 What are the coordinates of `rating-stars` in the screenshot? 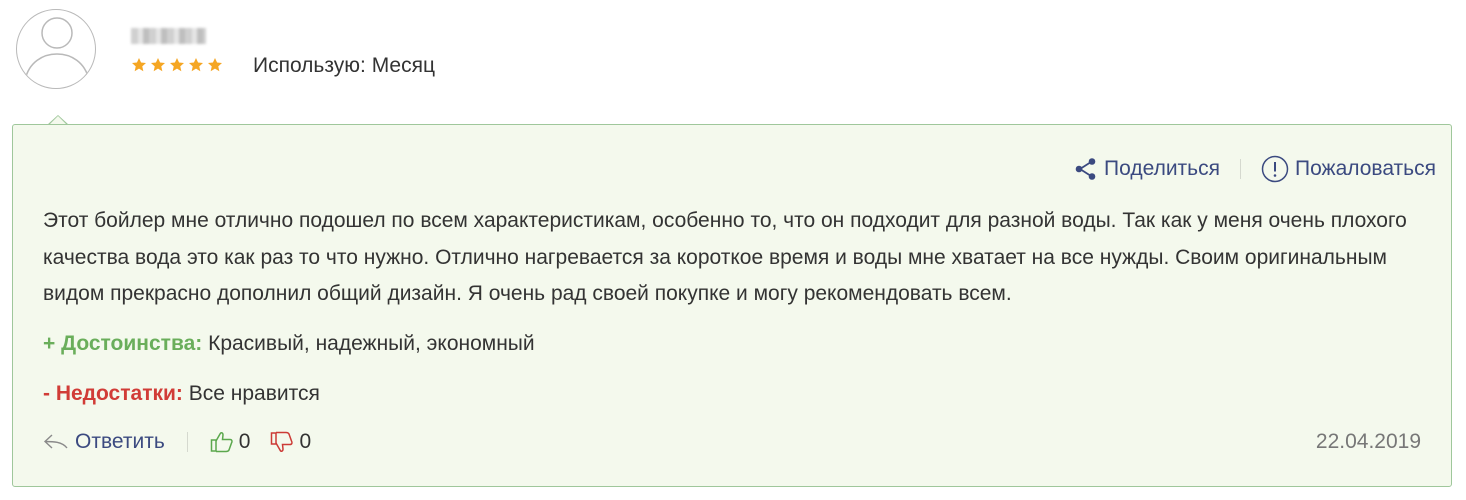 It's located at (177, 65).